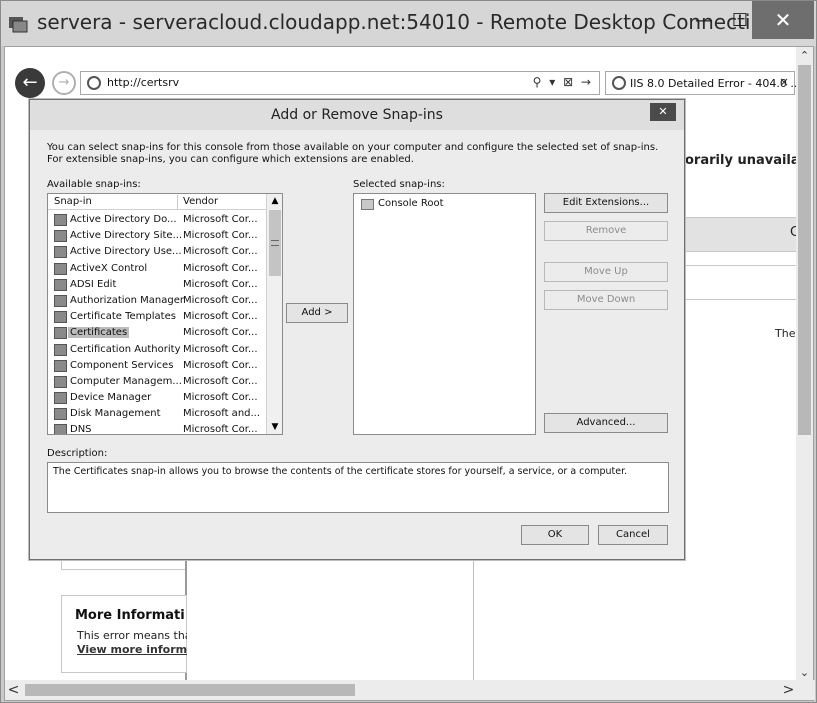 The height and width of the screenshot is (703, 817). Describe the element at coordinates (804, 55) in the screenshot. I see `scroll-up-icon: ⌃` at that location.